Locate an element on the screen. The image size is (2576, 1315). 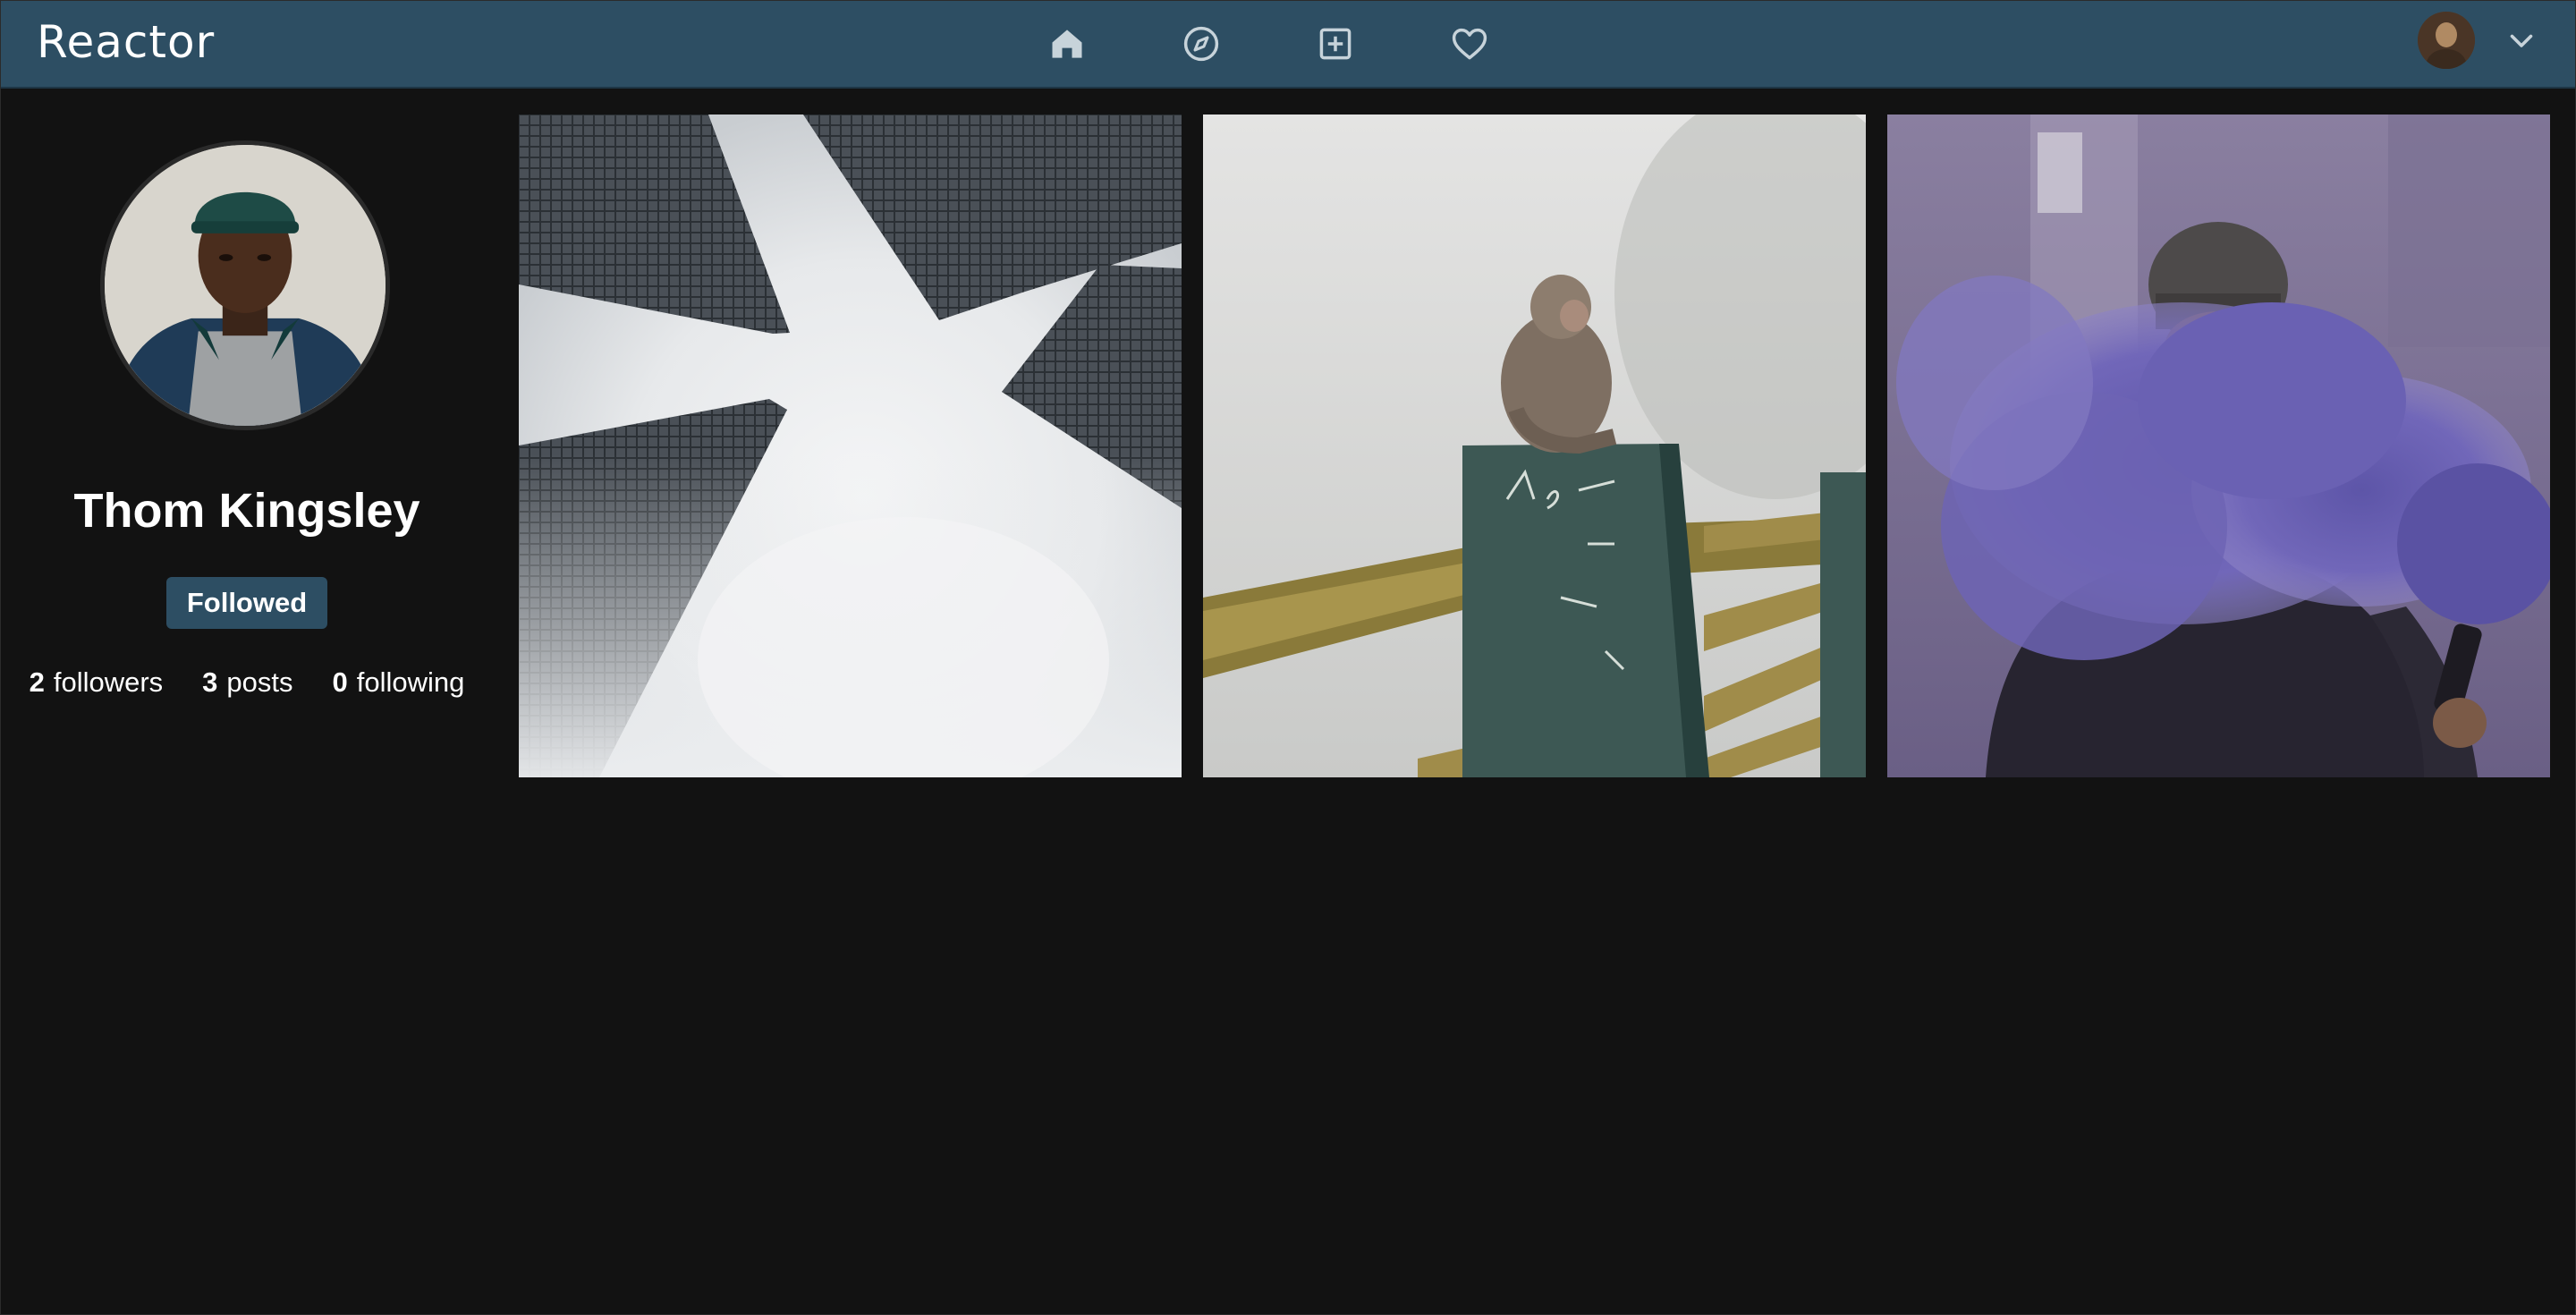
nav-activity-button is located at coordinates (1470, 44).